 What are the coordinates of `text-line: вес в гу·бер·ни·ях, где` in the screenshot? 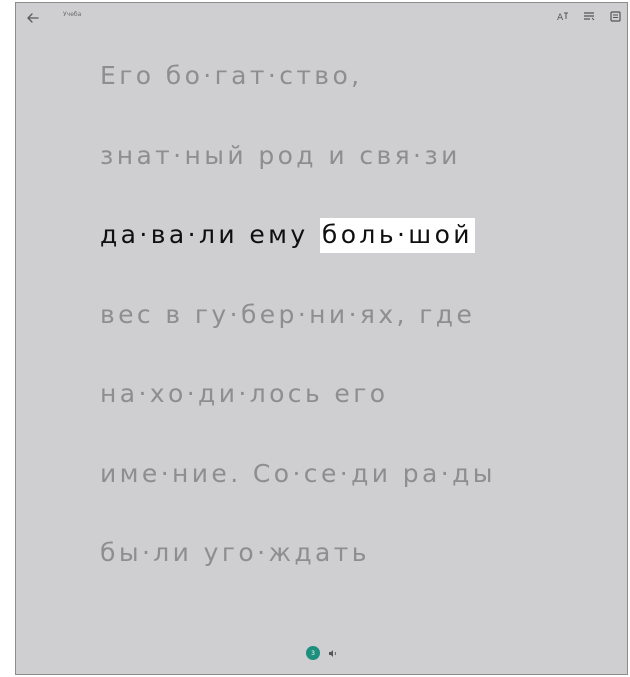 It's located at (288, 314).